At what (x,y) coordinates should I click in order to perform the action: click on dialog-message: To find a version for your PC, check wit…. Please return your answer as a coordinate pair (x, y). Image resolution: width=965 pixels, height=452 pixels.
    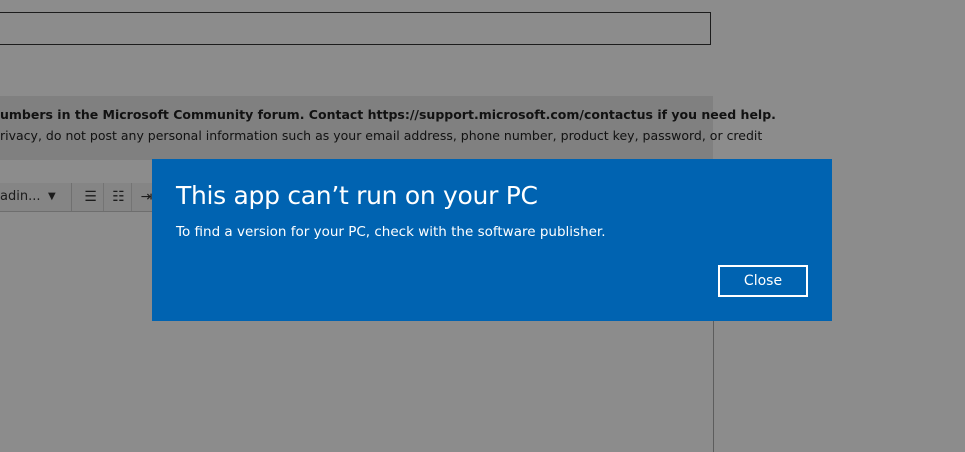
    Looking at the image, I should click on (391, 232).